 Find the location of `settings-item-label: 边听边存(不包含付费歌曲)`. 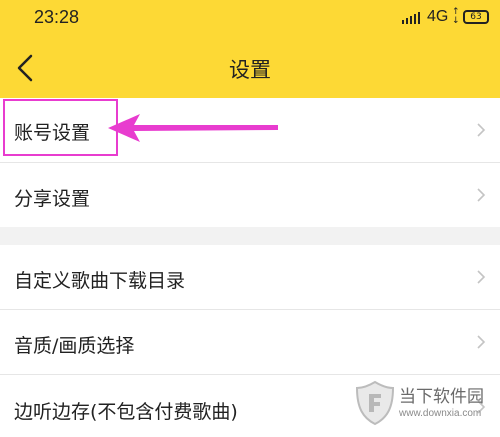

settings-item-label: 边听边存(不包含付费歌曲) is located at coordinates (126, 412).